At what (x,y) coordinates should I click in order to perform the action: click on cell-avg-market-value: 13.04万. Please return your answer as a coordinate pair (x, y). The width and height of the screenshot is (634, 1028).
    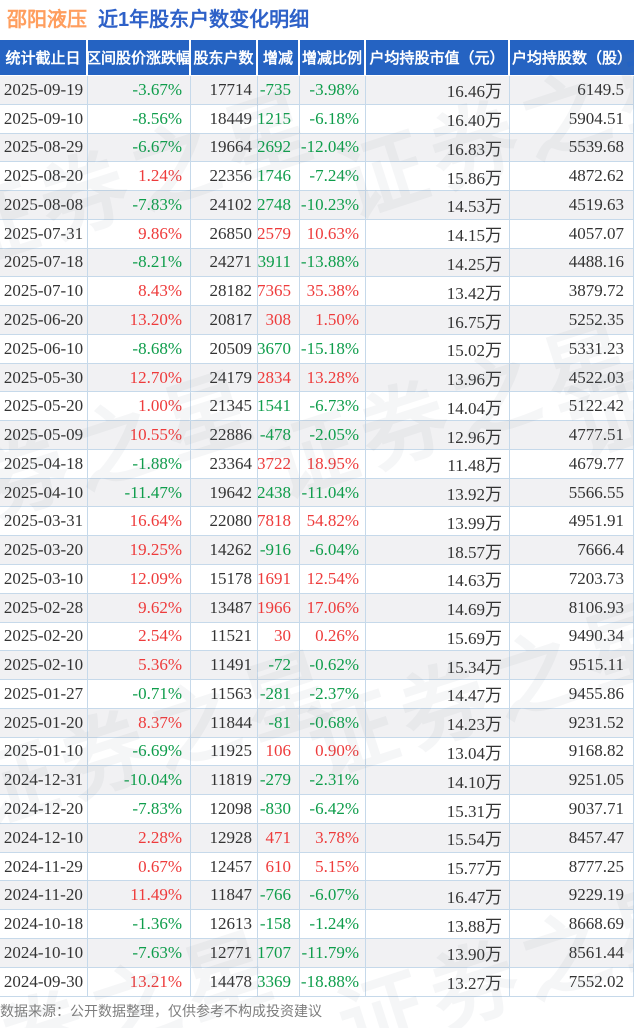
    Looking at the image, I should click on (438, 752).